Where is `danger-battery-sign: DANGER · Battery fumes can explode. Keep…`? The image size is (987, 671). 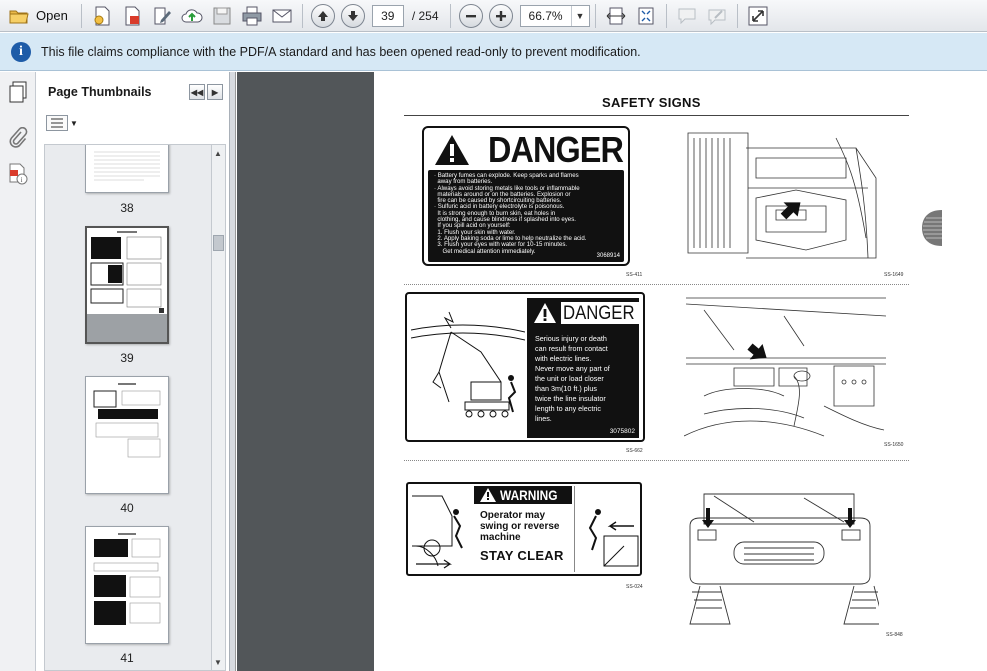 danger-battery-sign: DANGER · Battery fumes can explode. Keep… is located at coordinates (526, 196).